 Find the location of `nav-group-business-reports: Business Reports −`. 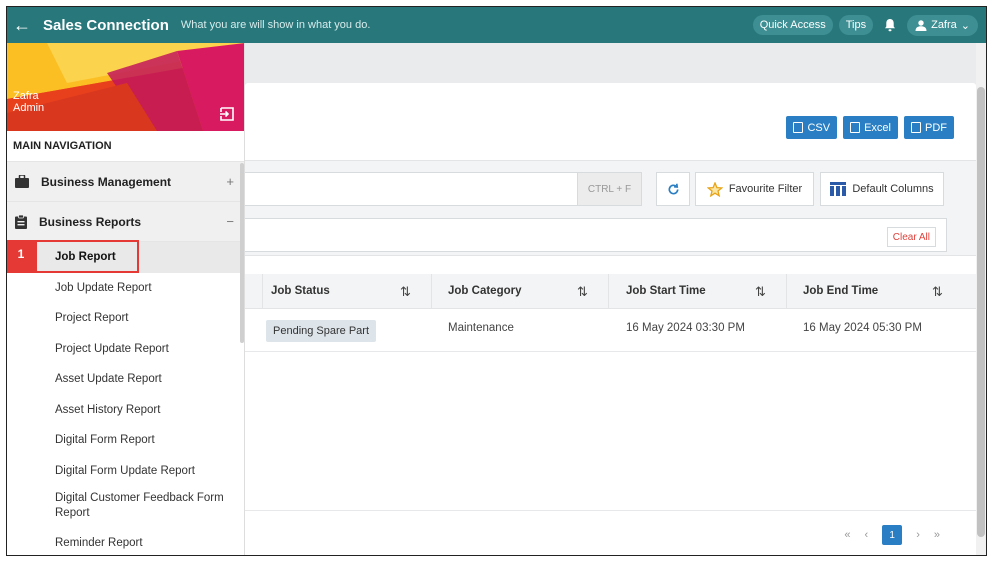

nav-group-business-reports: Business Reports − is located at coordinates (125, 222).